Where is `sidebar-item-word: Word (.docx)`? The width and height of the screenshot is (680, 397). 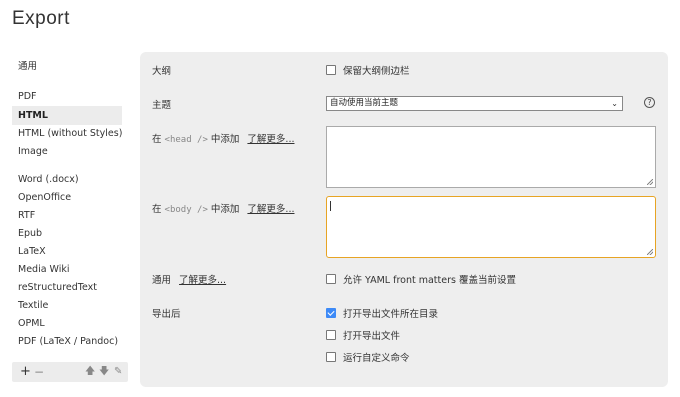
sidebar-item-word: Word (.docx) is located at coordinates (67, 180).